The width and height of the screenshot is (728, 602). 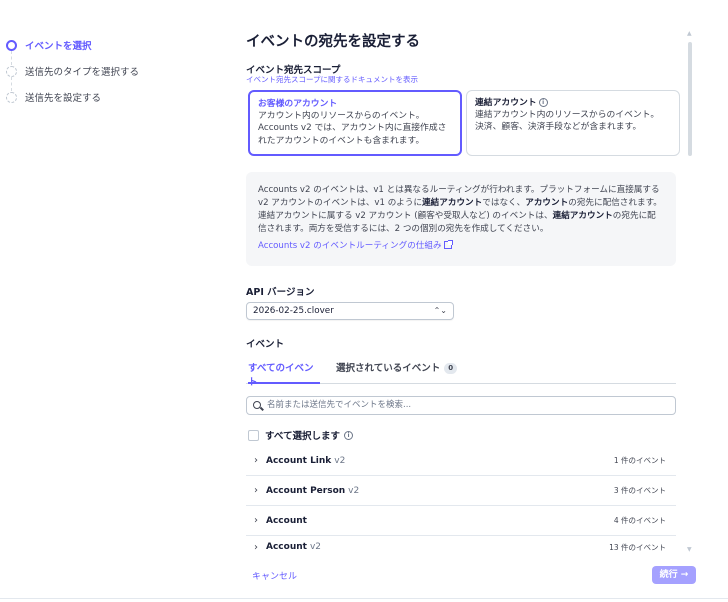 What do you see at coordinates (471, 576) in the screenshot?
I see `footer-bar: キャンセル 続行 →` at bounding box center [471, 576].